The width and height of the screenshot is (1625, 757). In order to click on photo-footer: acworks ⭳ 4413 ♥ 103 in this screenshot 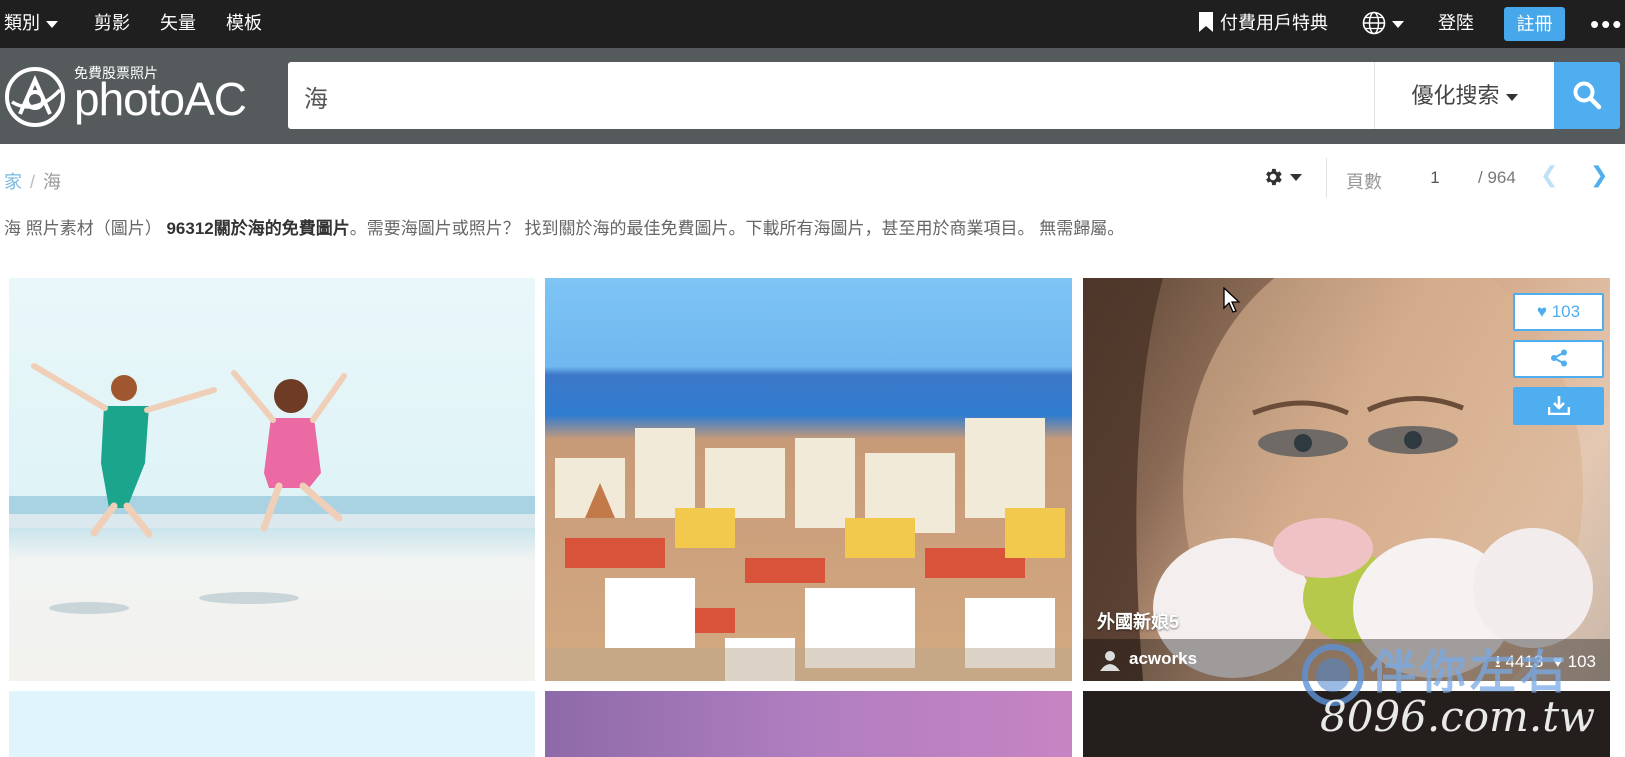, I will do `click(1346, 660)`.